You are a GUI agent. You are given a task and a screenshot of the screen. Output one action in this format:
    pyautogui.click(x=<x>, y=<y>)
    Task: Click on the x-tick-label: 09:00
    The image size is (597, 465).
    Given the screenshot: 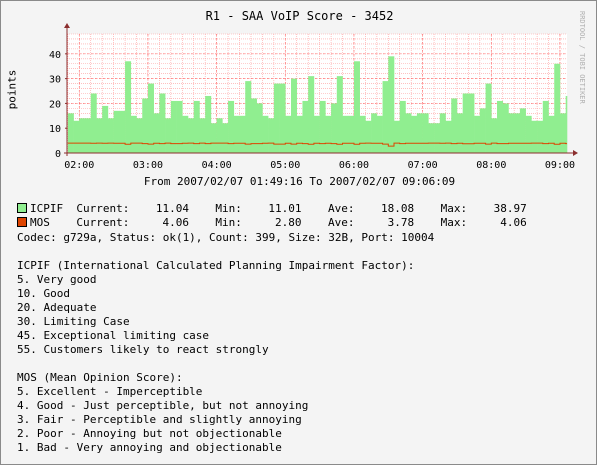 What is the action you would take?
    pyautogui.click(x=560, y=165)
    